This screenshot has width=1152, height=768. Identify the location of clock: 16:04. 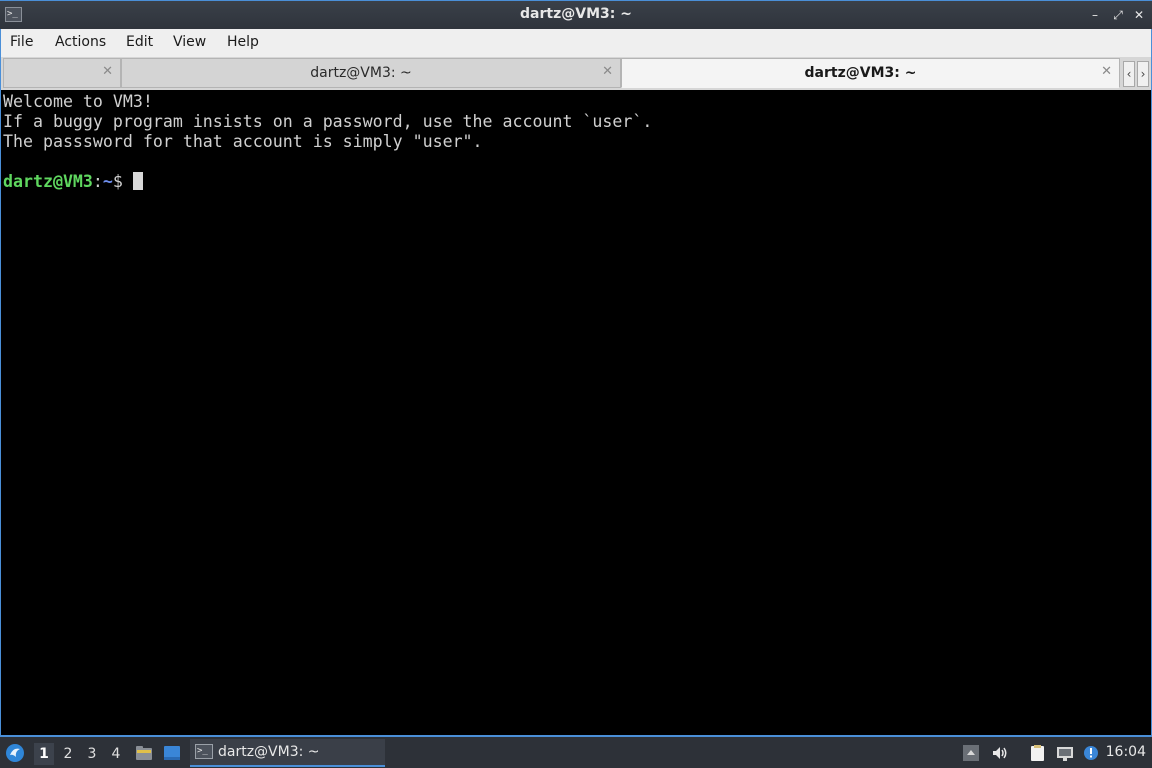
(1126, 752).